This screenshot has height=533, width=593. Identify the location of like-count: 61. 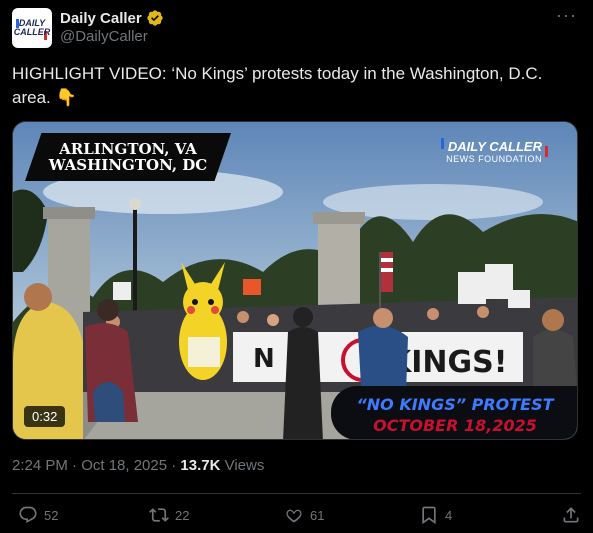
(317, 515).